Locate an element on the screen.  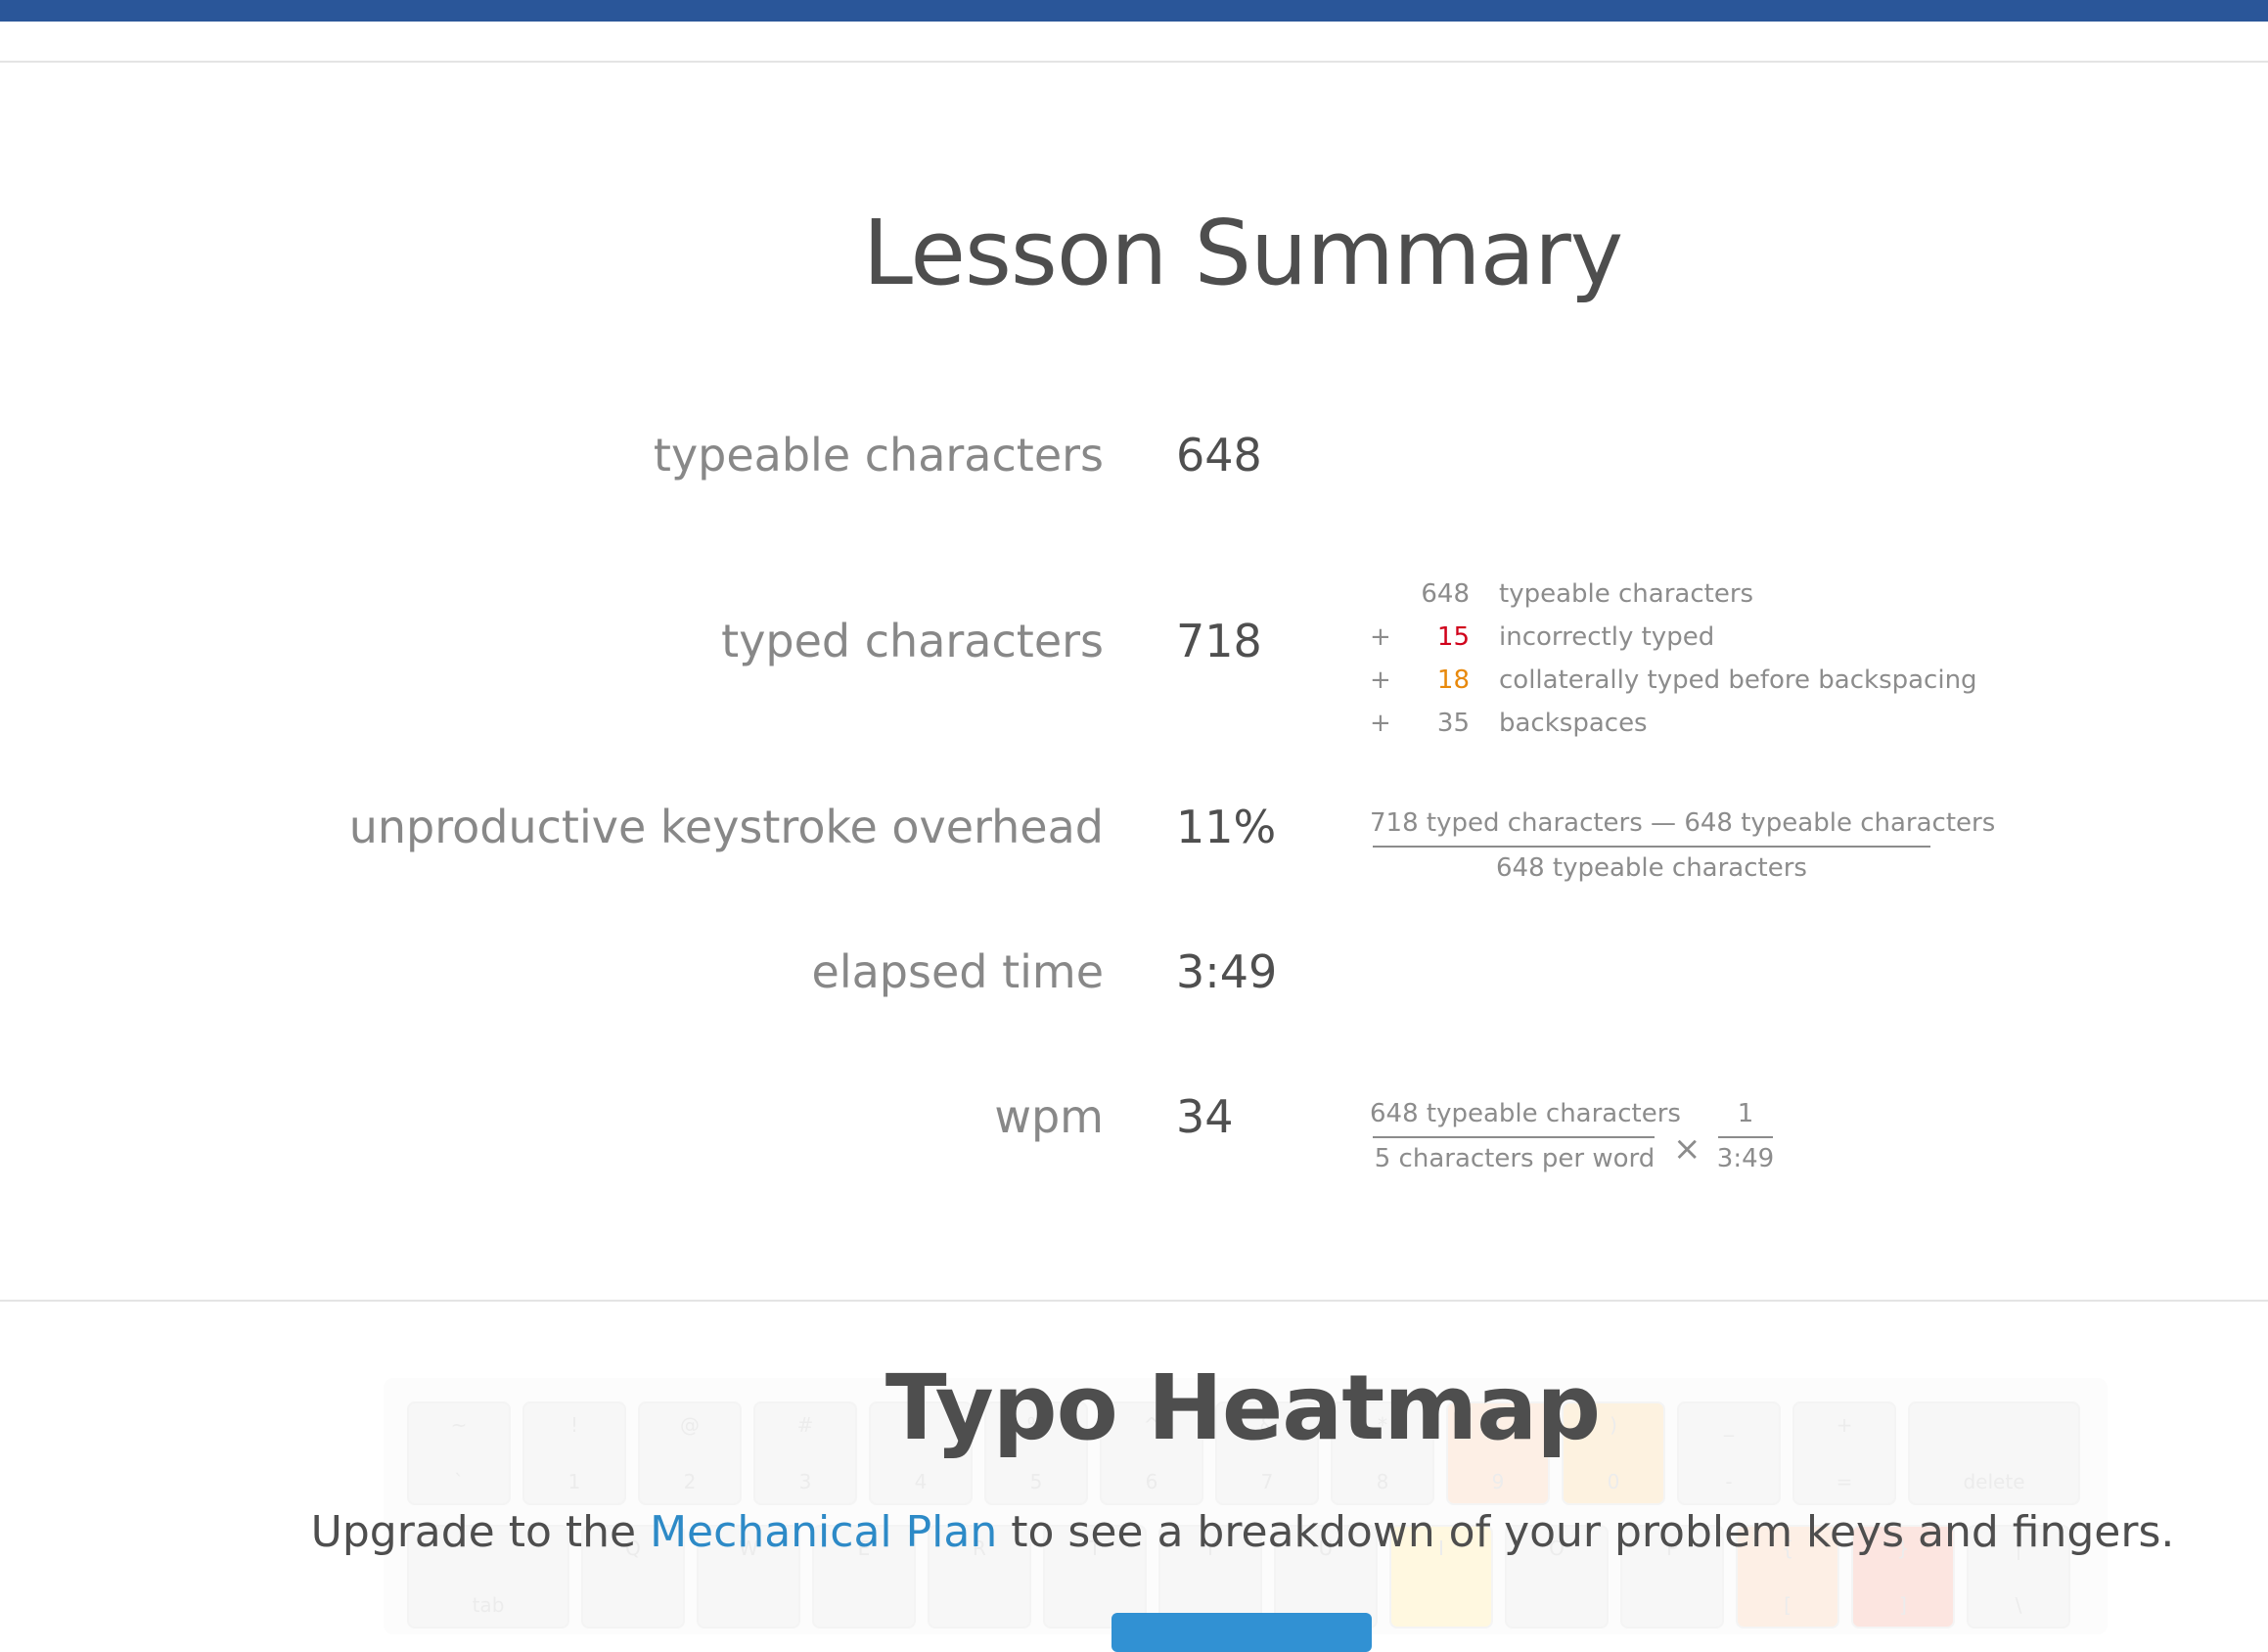
stat-label-typed: typed characters is located at coordinates (912, 641).